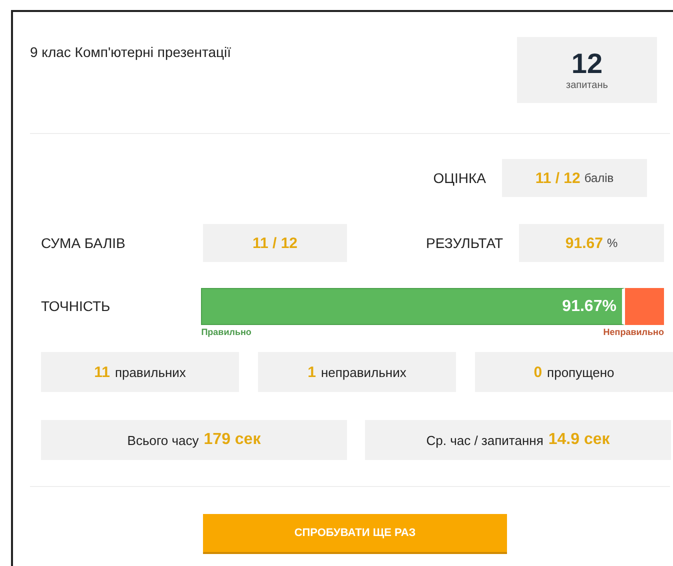  What do you see at coordinates (589, 307) in the screenshot?
I see `accuracy-reading: 91.67%` at bounding box center [589, 307].